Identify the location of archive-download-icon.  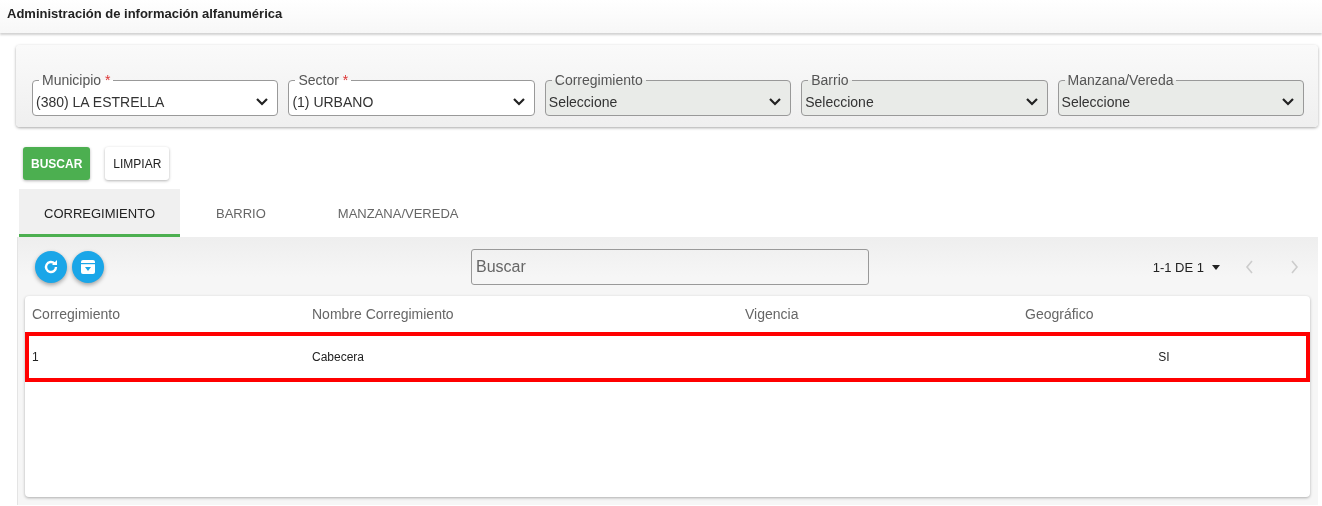
(88, 267).